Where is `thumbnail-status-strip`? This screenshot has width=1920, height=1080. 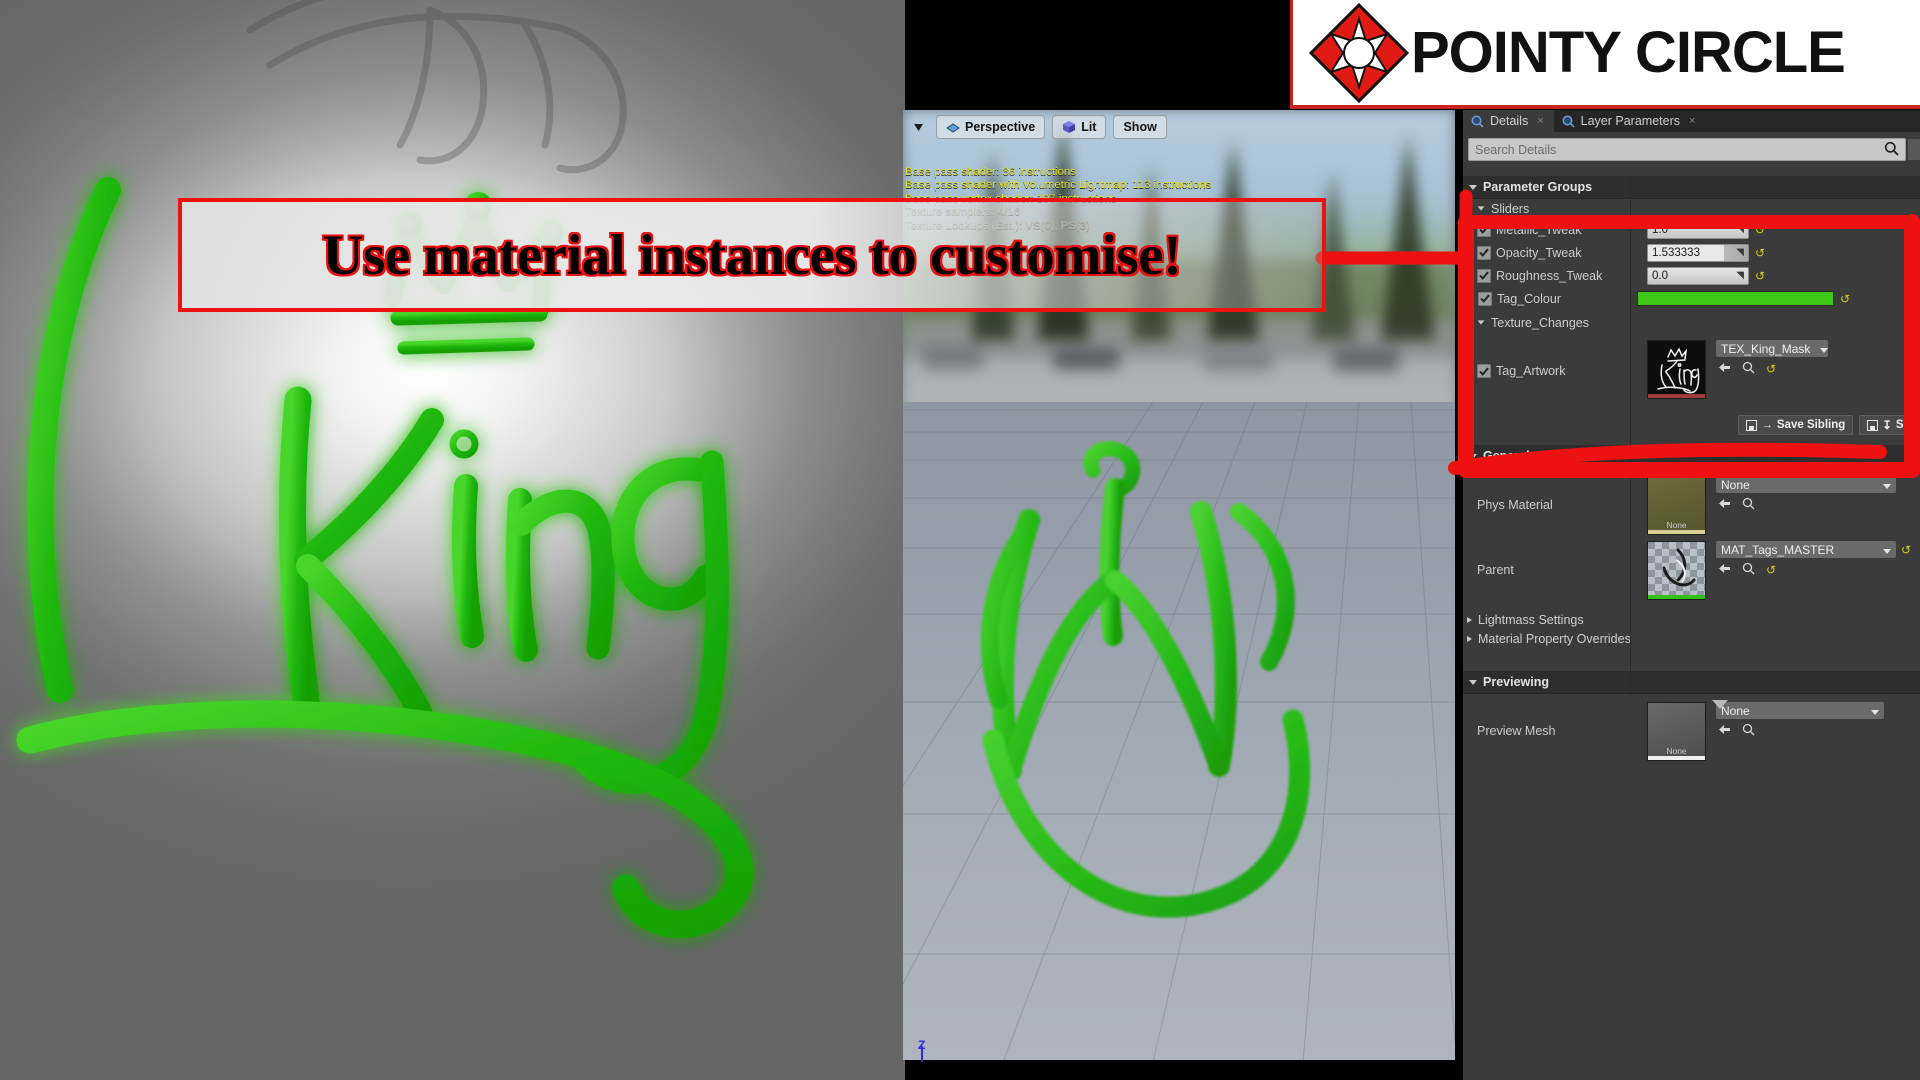 thumbnail-status-strip is located at coordinates (1676, 758).